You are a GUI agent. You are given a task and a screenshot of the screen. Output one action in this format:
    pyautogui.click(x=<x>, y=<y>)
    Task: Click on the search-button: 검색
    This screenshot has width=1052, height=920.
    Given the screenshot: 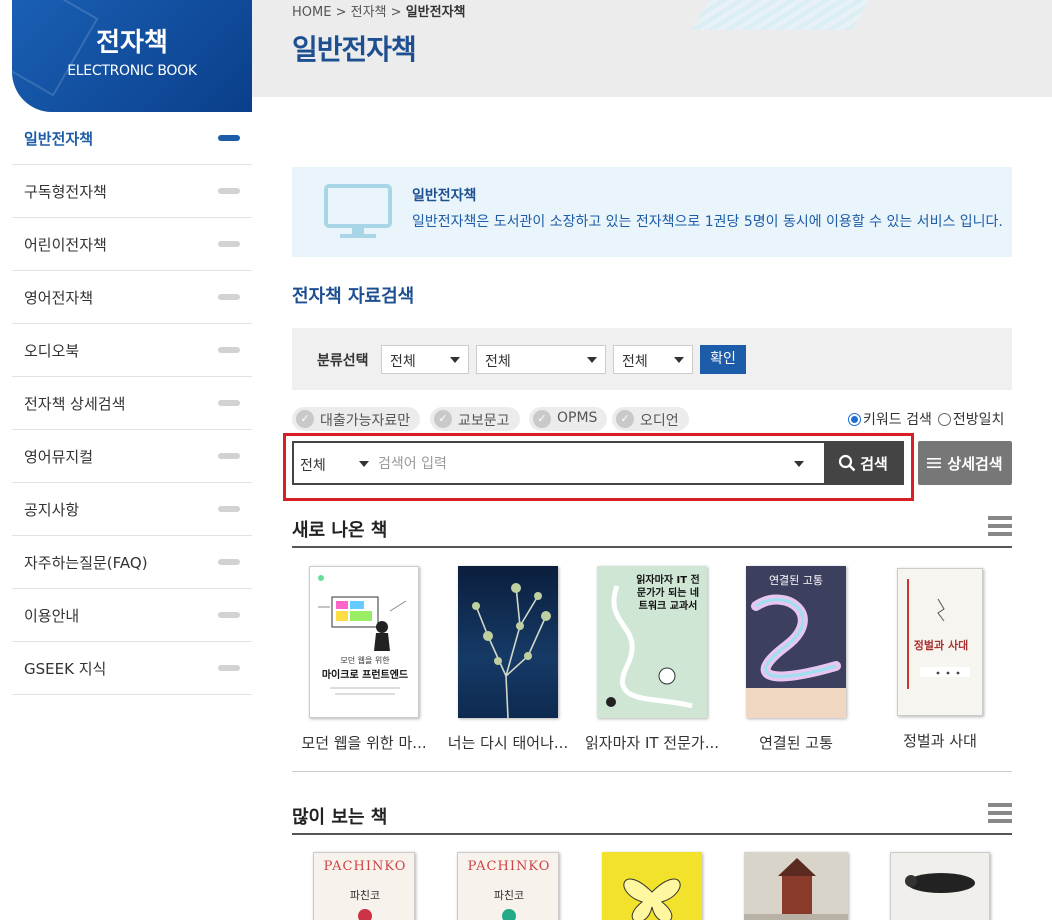 What is the action you would take?
    pyautogui.click(x=863, y=463)
    